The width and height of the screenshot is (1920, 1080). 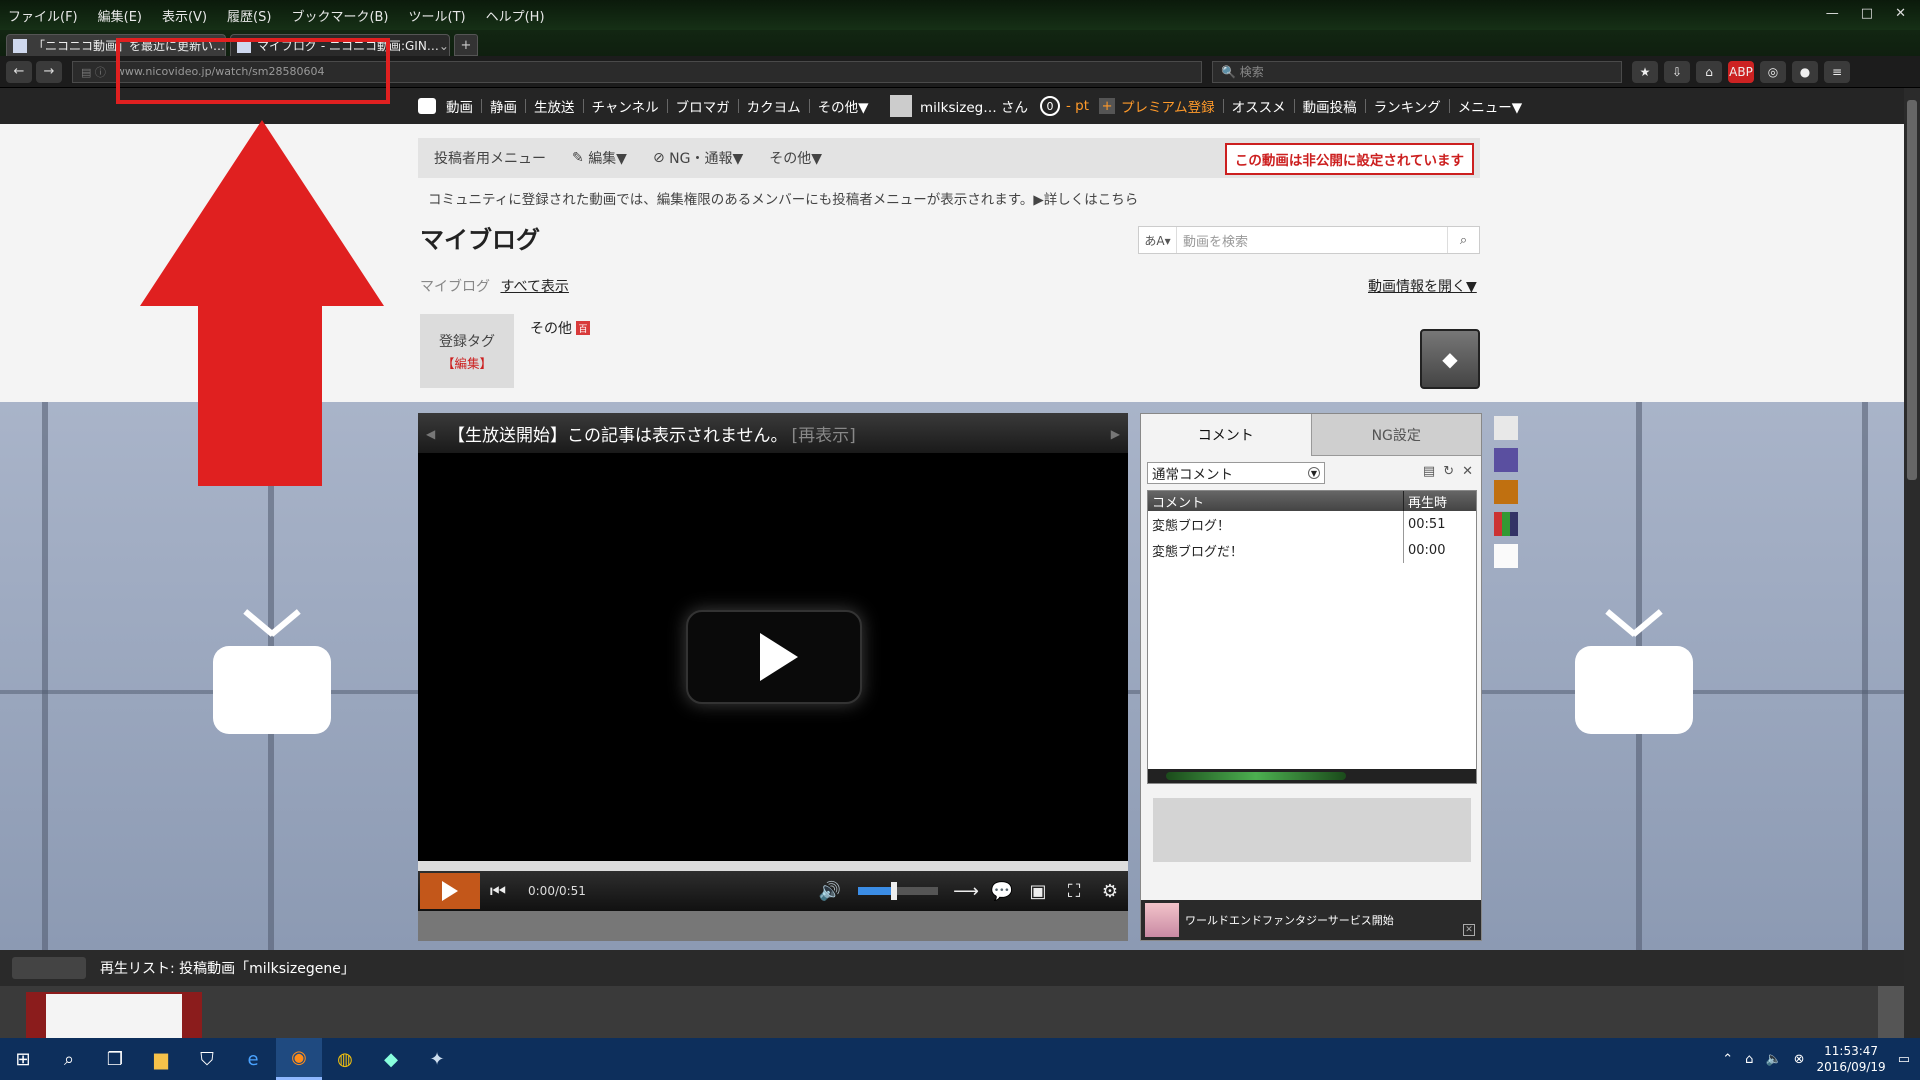 I want to click on owner-other-button: その他▼, so click(x=795, y=158).